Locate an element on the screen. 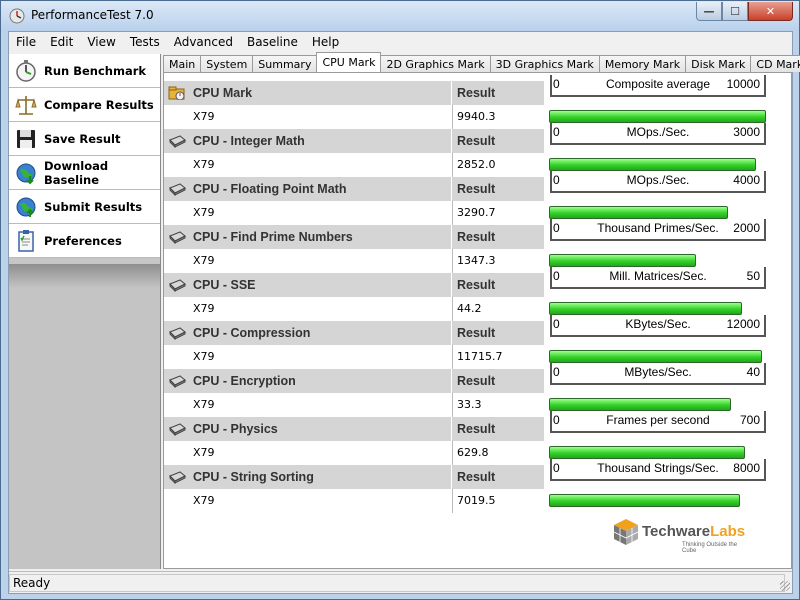 This screenshot has width=800, height=600. menu-advanced: Advanced is located at coordinates (203, 42).